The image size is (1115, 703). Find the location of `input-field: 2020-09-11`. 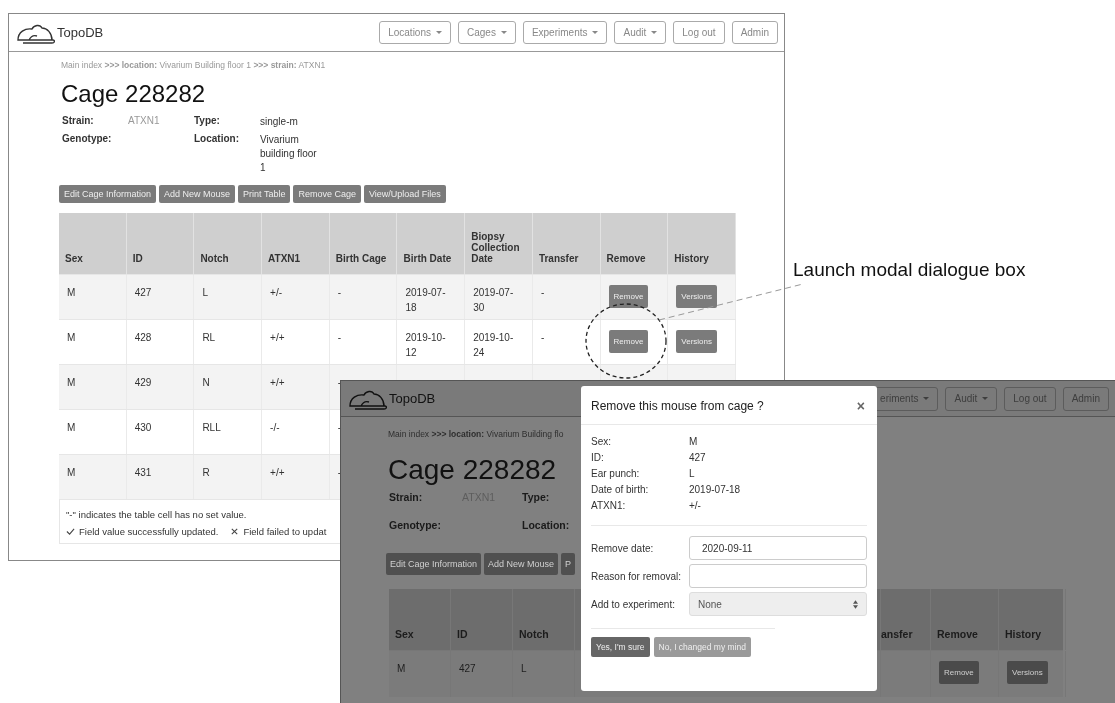

input-field: 2020-09-11 is located at coordinates (778, 548).